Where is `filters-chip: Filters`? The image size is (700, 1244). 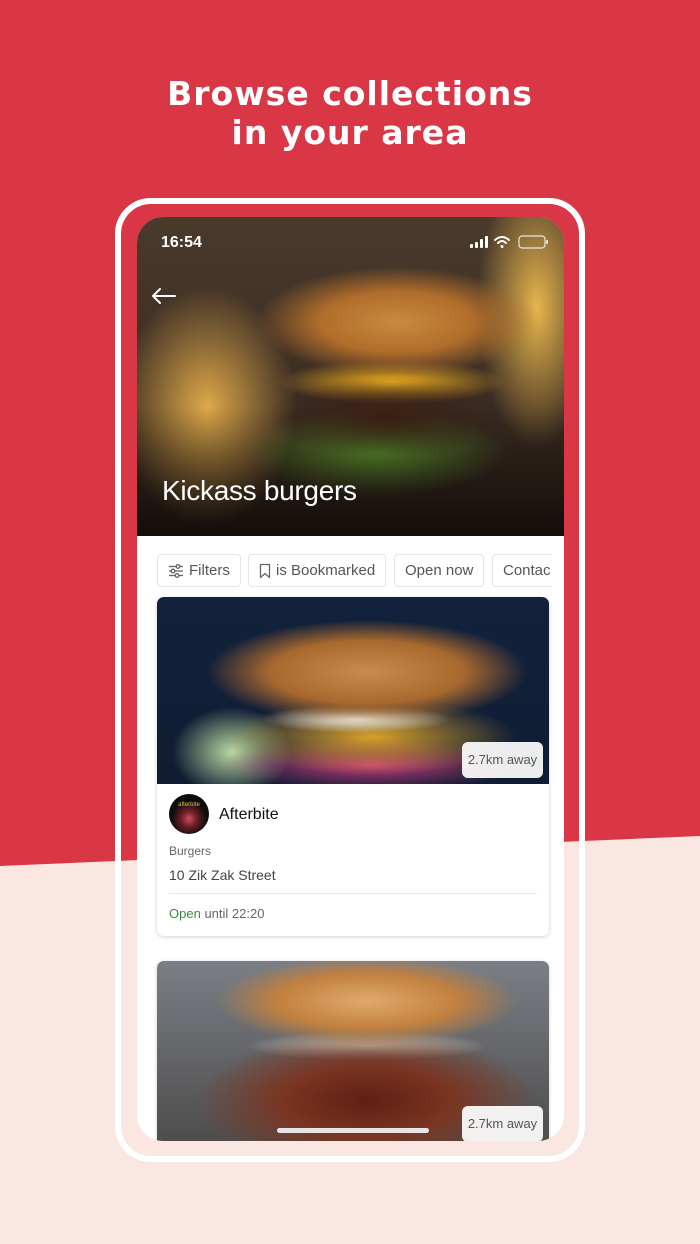
filters-chip: Filters is located at coordinates (199, 570).